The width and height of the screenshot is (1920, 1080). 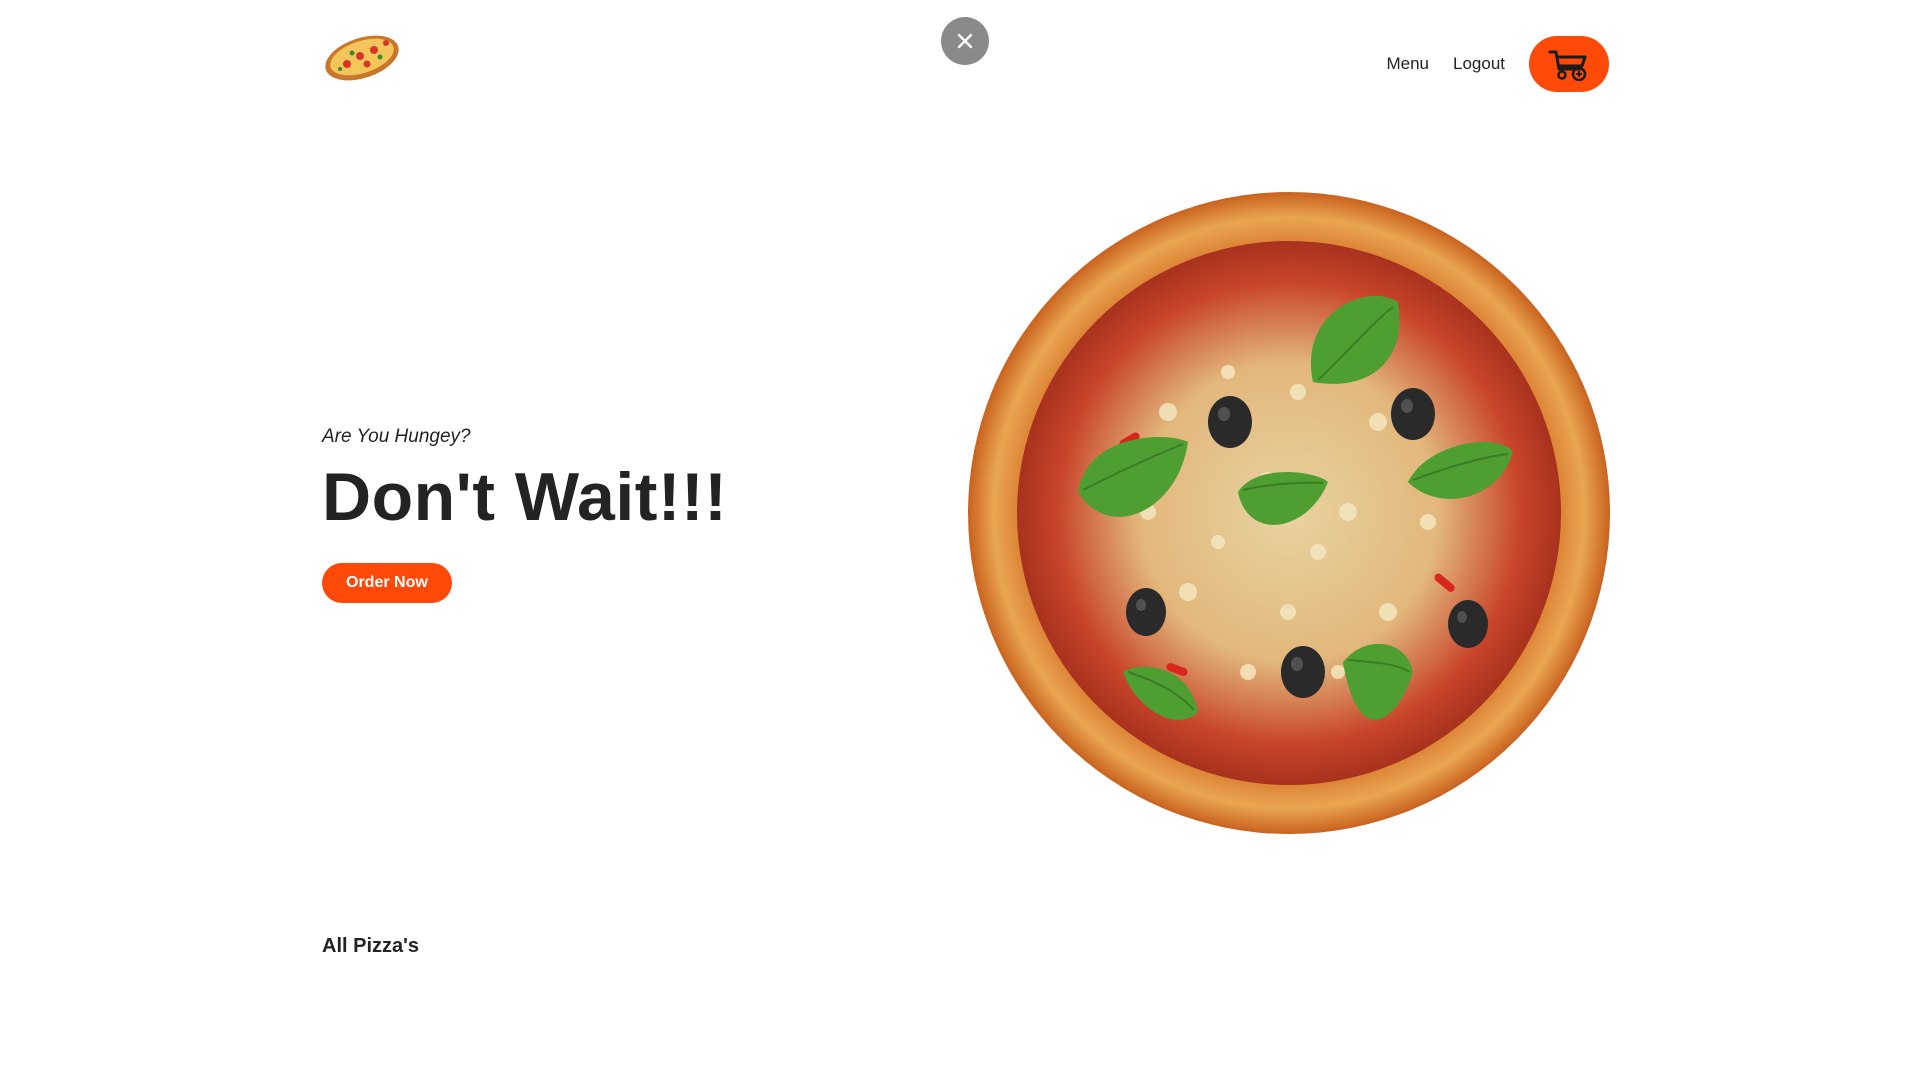 I want to click on close-button, so click(x=965, y=41).